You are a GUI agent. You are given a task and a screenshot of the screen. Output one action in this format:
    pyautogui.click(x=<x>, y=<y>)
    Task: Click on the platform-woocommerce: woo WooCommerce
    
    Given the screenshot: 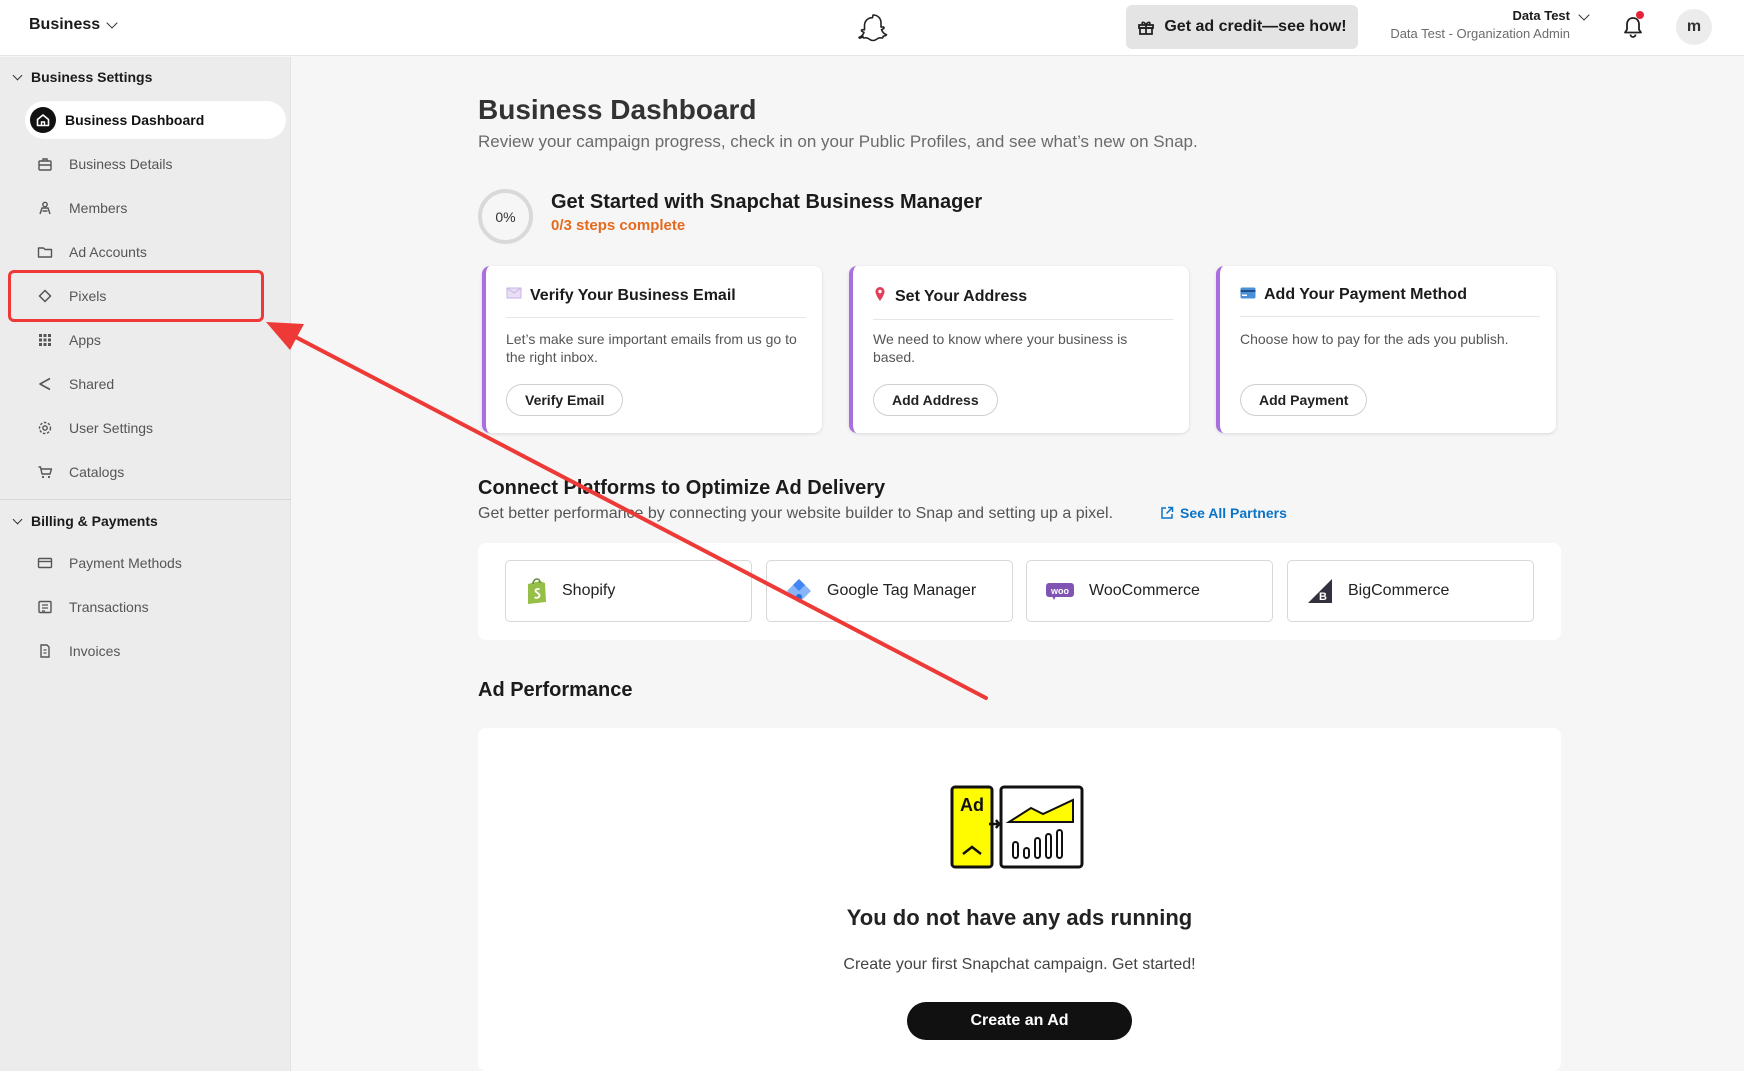 What is the action you would take?
    pyautogui.click(x=1149, y=591)
    